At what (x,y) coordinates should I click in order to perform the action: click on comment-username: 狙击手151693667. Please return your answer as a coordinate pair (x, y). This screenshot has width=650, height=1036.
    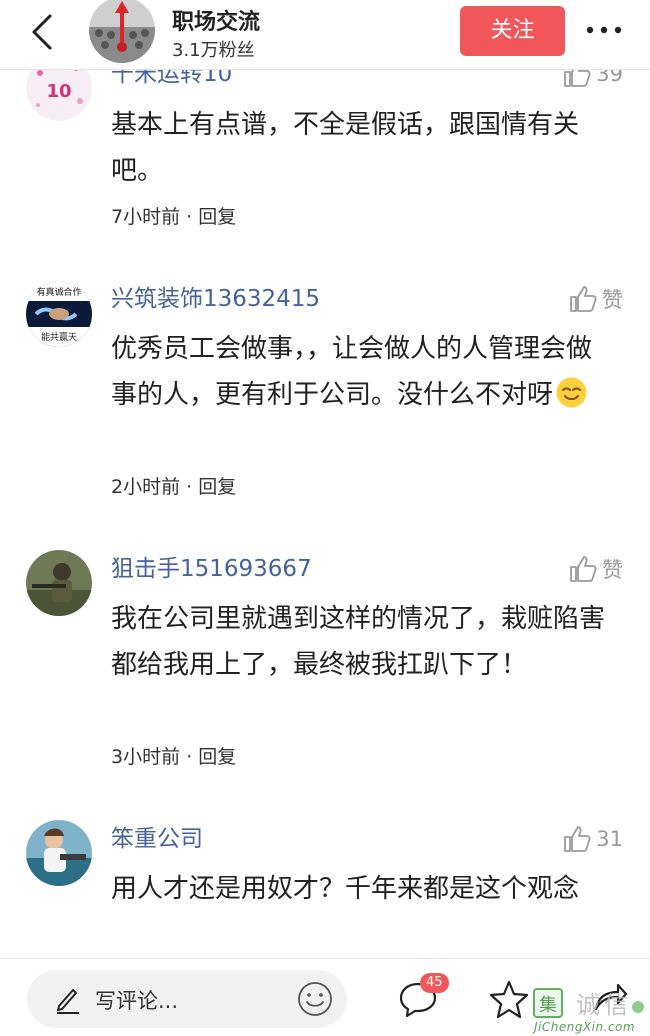
    Looking at the image, I should click on (211, 569).